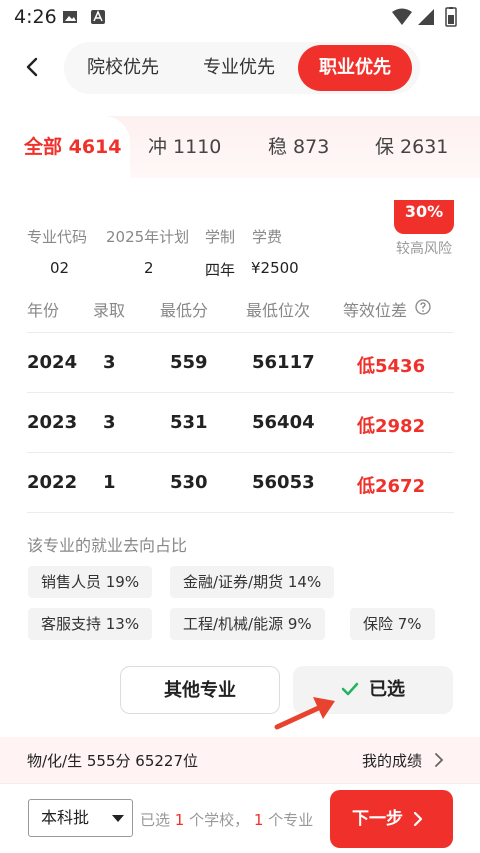  What do you see at coordinates (189, 482) in the screenshot?
I see `row-2022-min-score: 530` at bounding box center [189, 482].